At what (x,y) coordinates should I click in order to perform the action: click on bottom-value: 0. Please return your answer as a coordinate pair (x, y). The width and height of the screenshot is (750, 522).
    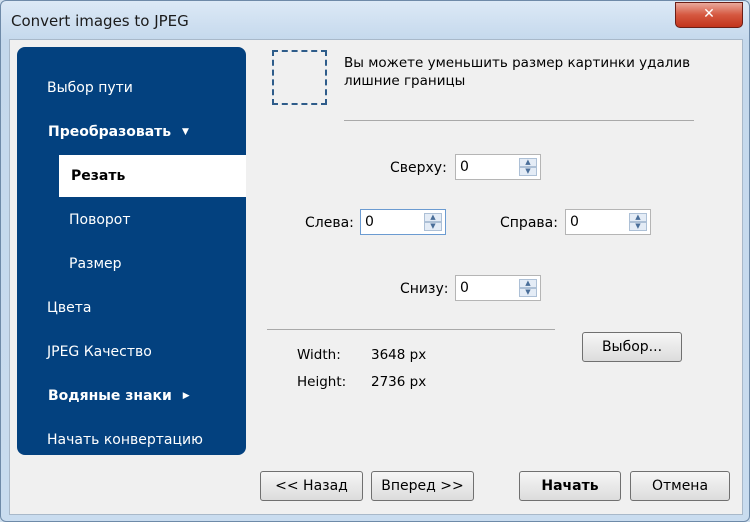
    Looking at the image, I should click on (464, 288).